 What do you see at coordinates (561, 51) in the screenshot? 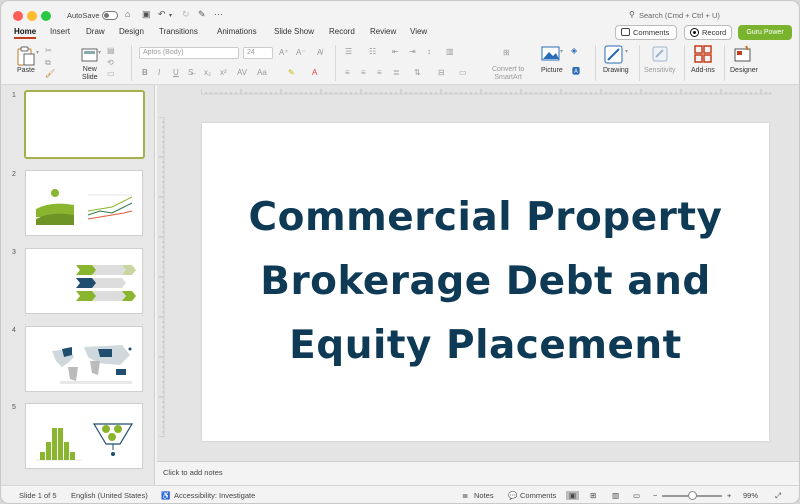
I see `picture-dropdown-icon: ▾` at bounding box center [561, 51].